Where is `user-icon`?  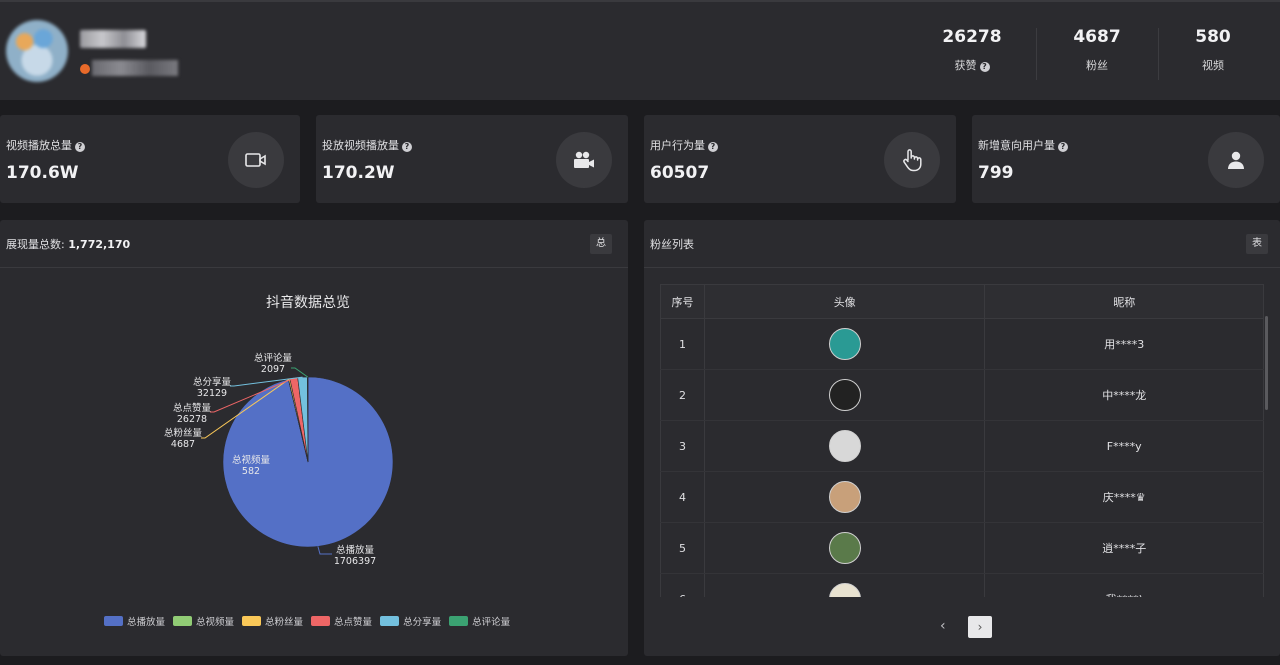 user-icon is located at coordinates (1236, 160).